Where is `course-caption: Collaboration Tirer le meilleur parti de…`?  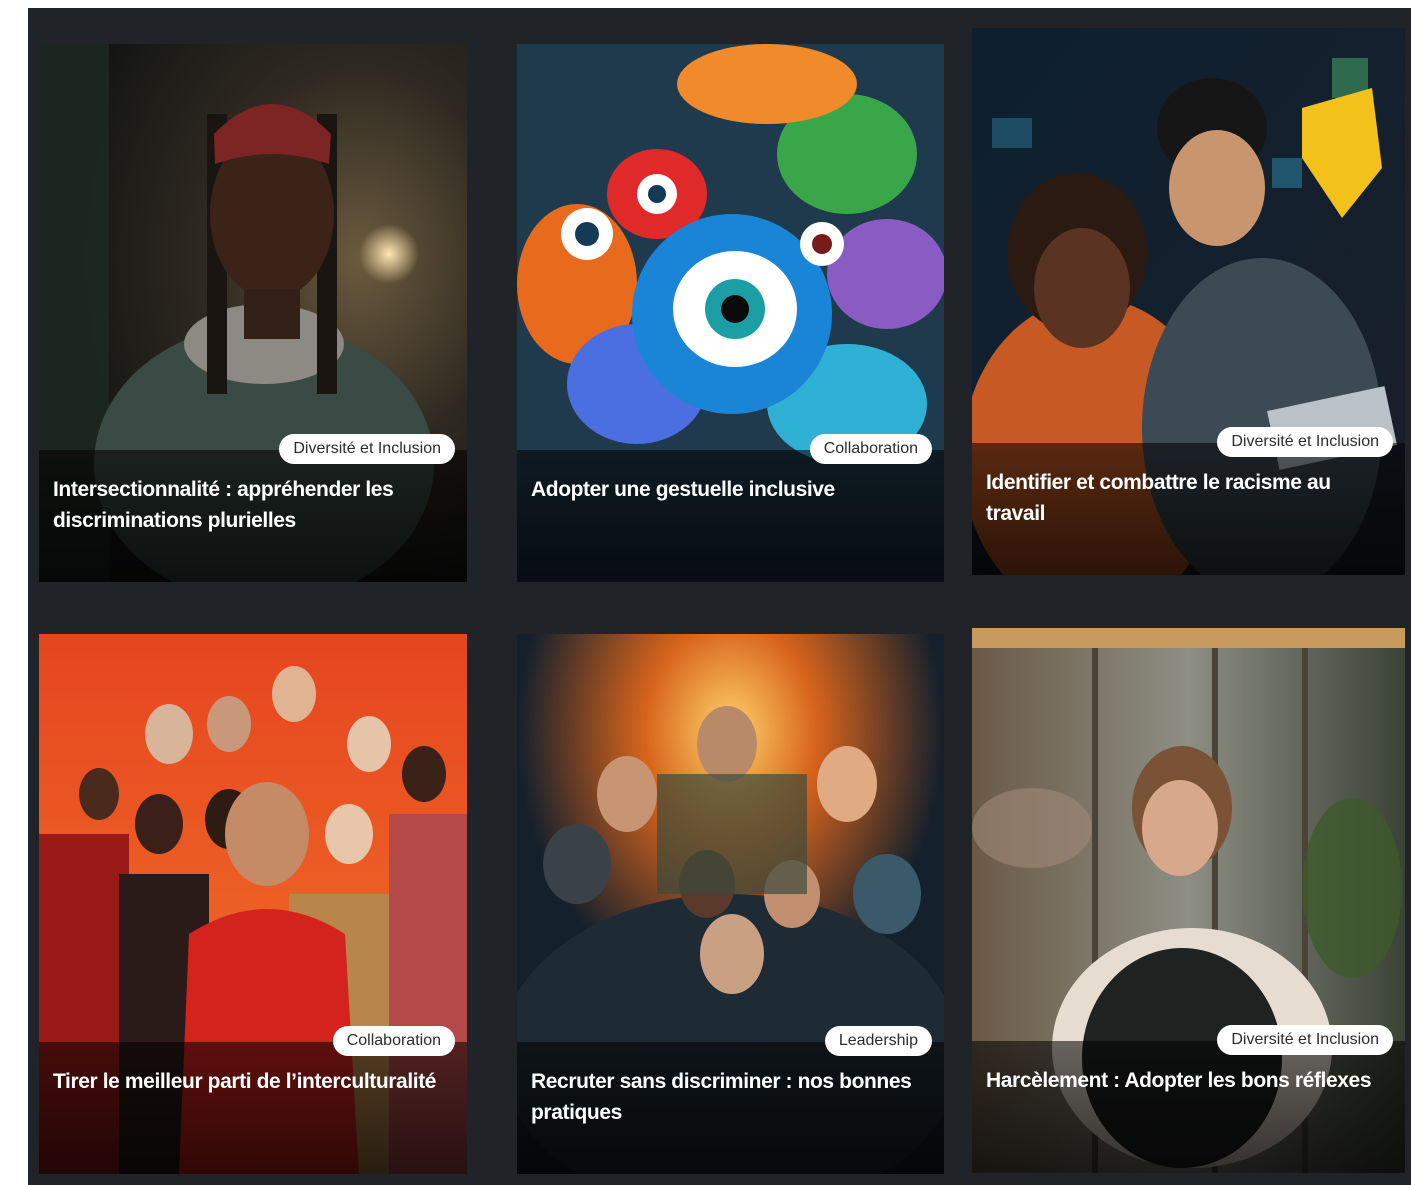 course-caption: Collaboration Tirer le meilleur parti de… is located at coordinates (253, 1100).